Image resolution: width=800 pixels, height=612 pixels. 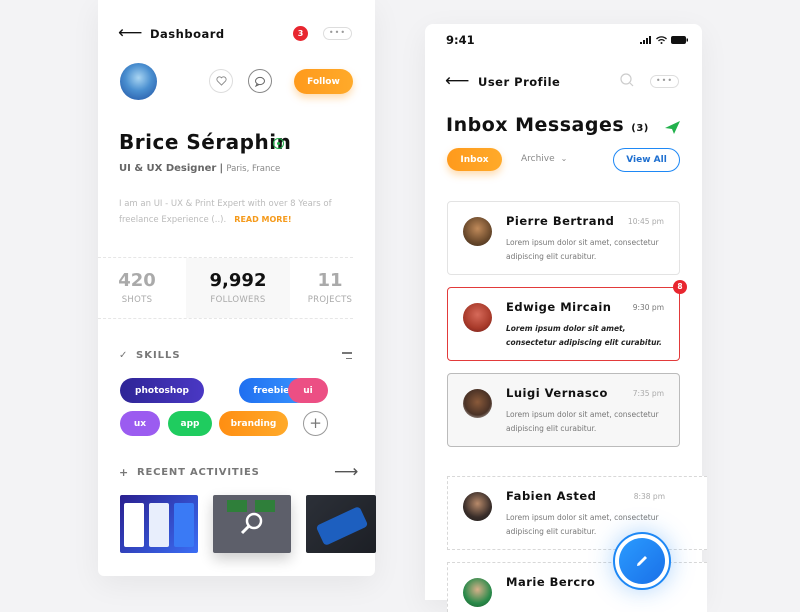 I want to click on notification-badge: 3, so click(x=300, y=33).